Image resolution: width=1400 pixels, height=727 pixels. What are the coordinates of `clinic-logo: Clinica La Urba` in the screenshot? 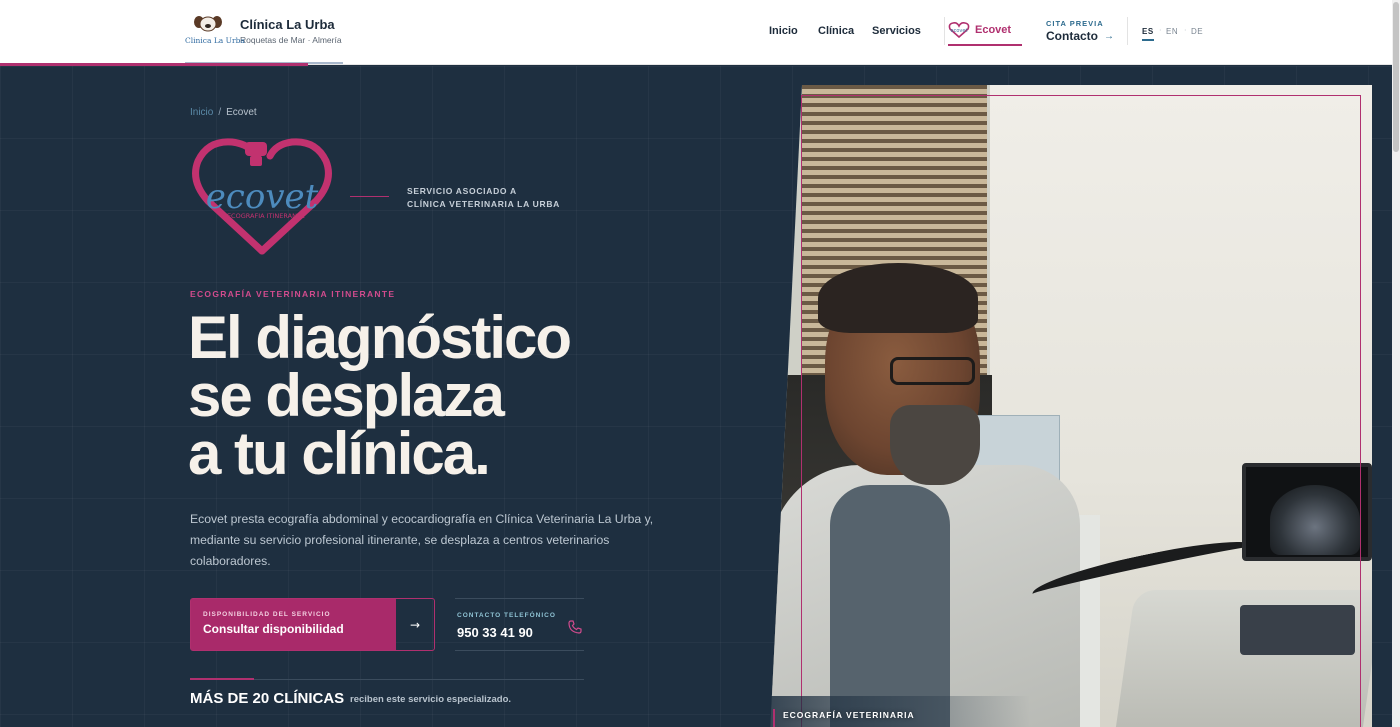 It's located at (215, 31).